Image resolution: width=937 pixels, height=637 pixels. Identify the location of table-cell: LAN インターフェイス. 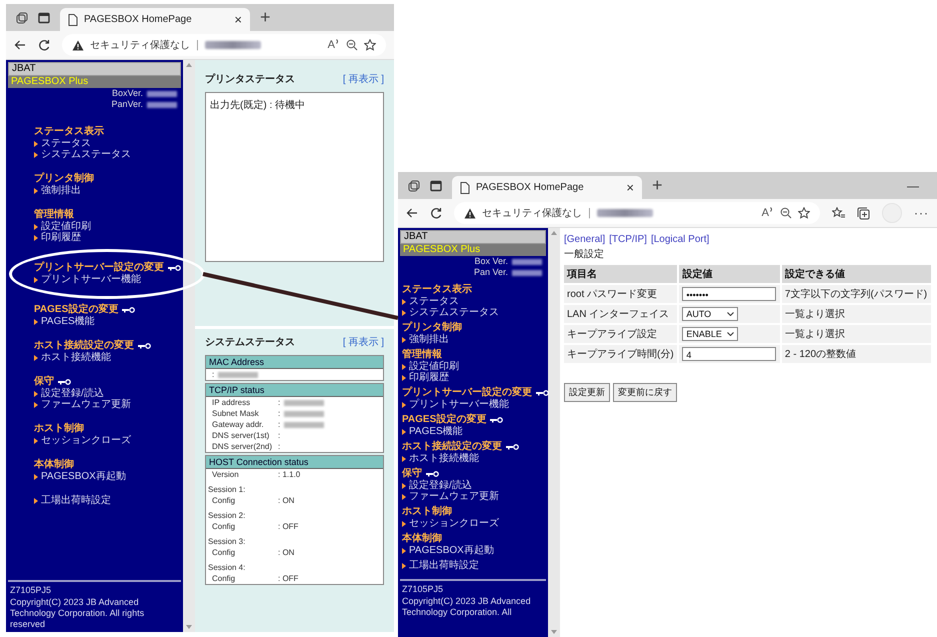
(621, 314).